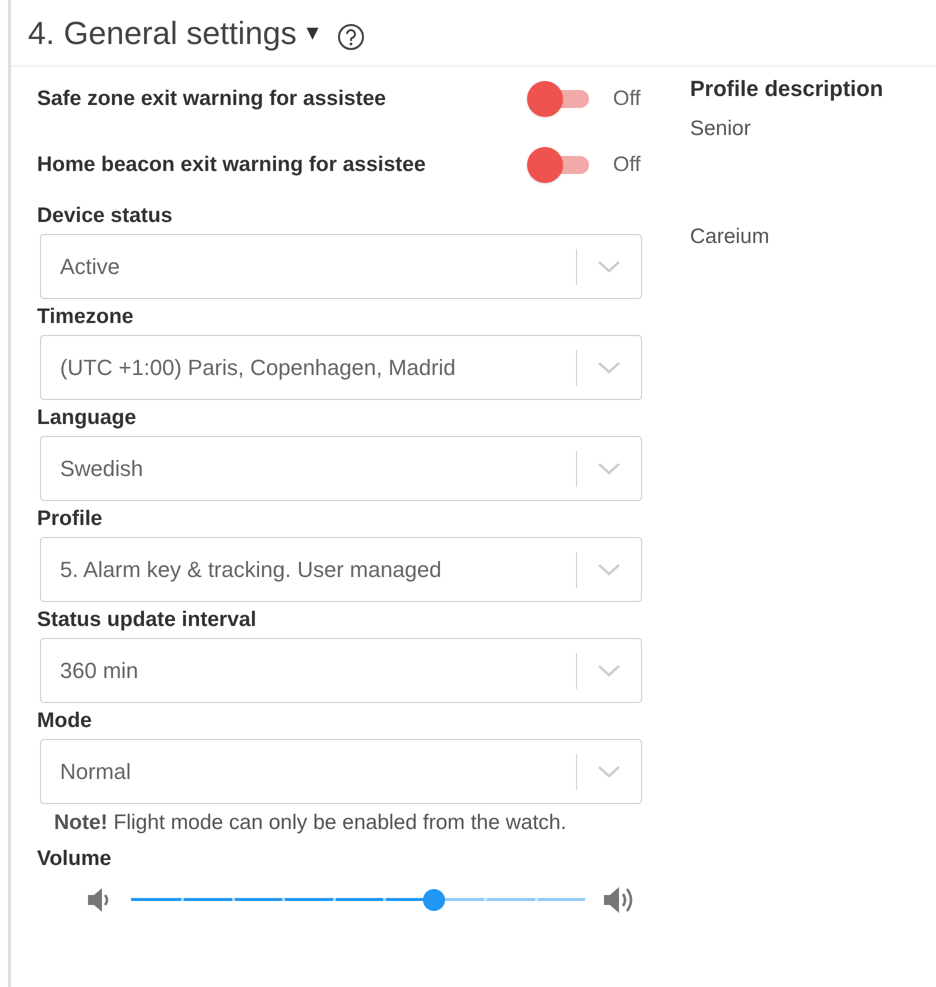 This screenshot has width=936, height=987. What do you see at coordinates (65, 721) in the screenshot?
I see `field-label: Mode` at bounding box center [65, 721].